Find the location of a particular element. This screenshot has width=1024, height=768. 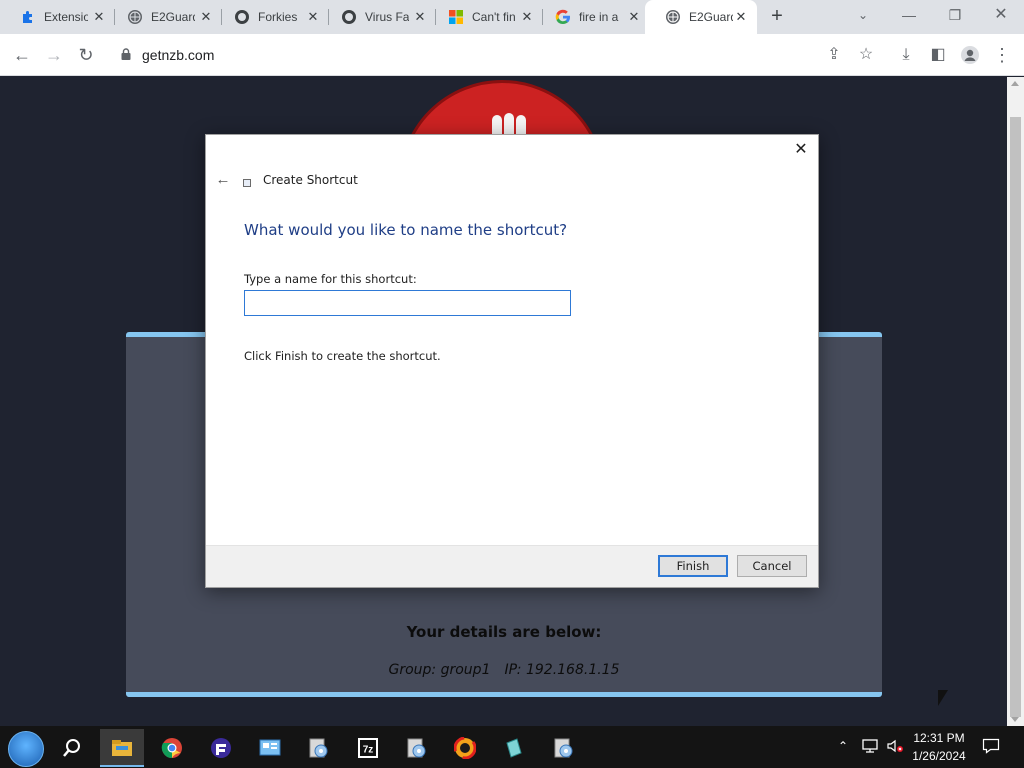

browser-toolbar: ← → ↻ getnzb.com ⇪ ☆ ⤓ ◧ ⋮ is located at coordinates (512, 55).